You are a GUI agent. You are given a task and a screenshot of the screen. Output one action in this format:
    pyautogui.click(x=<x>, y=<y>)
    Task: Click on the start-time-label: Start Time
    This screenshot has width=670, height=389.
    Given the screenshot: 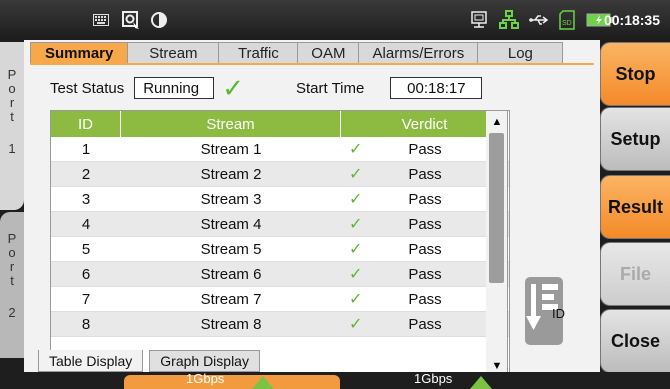 What is the action you would take?
    pyautogui.click(x=330, y=88)
    